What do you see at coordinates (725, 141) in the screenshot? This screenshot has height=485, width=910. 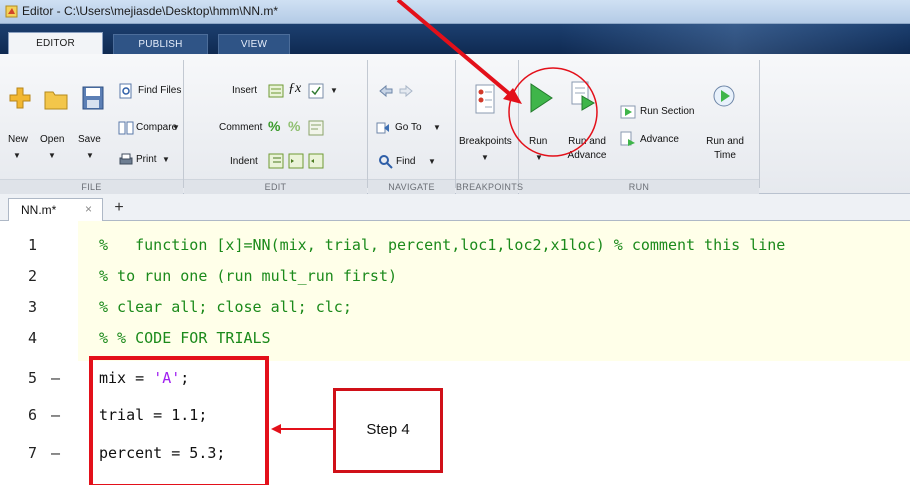 I see `run-and-time-button-line1: Run and` at bounding box center [725, 141].